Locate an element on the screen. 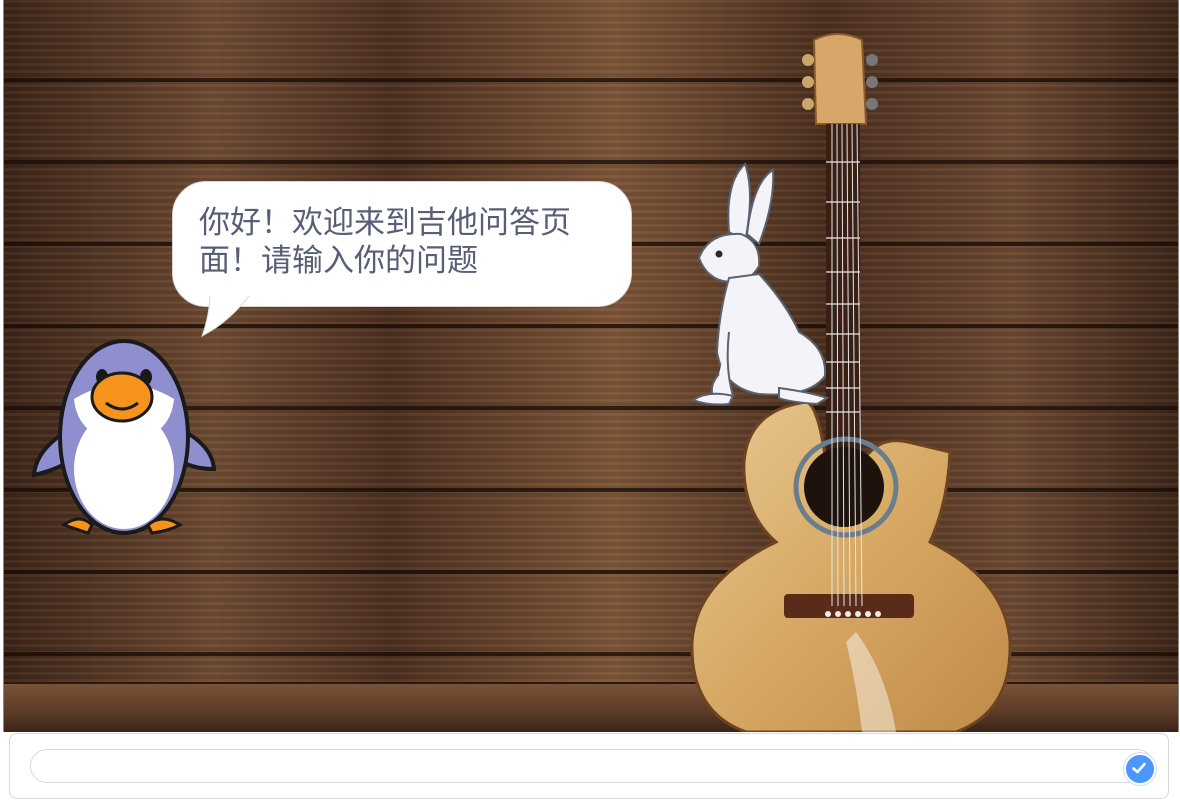 This screenshot has height=808, width=1180. submit-answer-button is located at coordinates (1140, 769).